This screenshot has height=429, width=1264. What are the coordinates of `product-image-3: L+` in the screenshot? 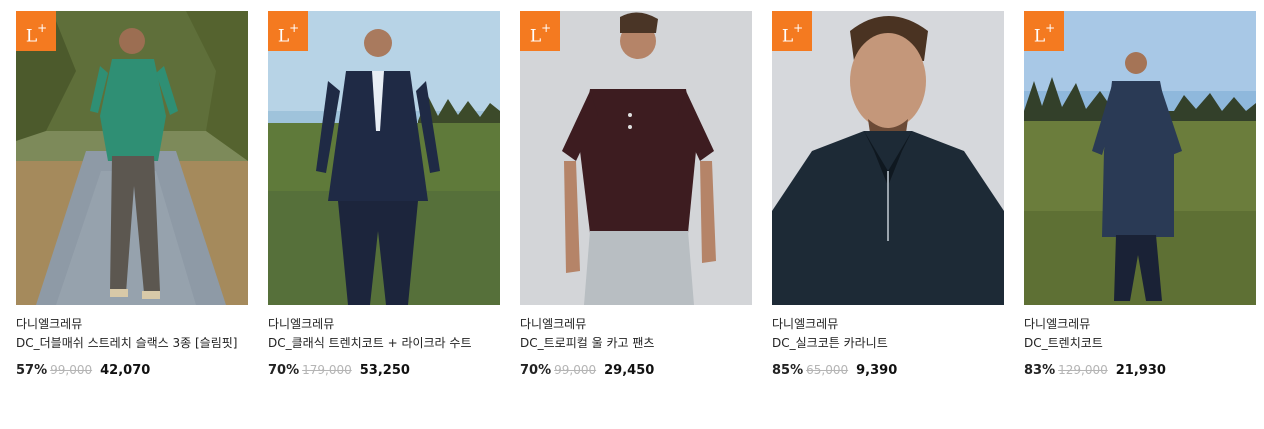 It's located at (636, 158).